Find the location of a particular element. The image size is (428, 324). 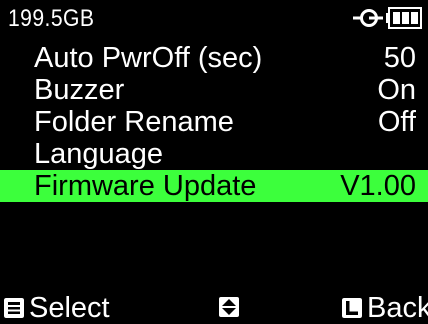

l-button-icon is located at coordinates (352, 308).